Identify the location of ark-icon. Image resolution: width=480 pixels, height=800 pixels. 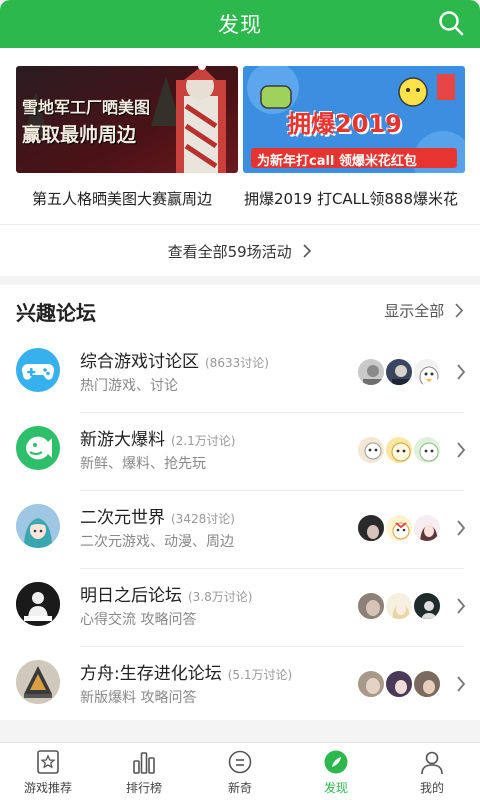
(38, 682).